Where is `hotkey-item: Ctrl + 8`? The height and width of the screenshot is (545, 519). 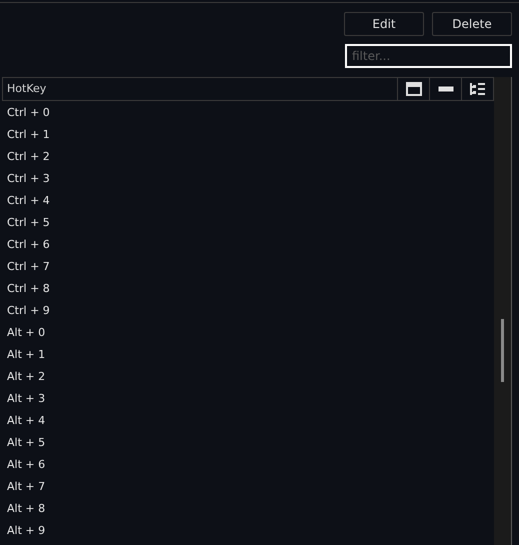 hotkey-item: Ctrl + 8 is located at coordinates (28, 289).